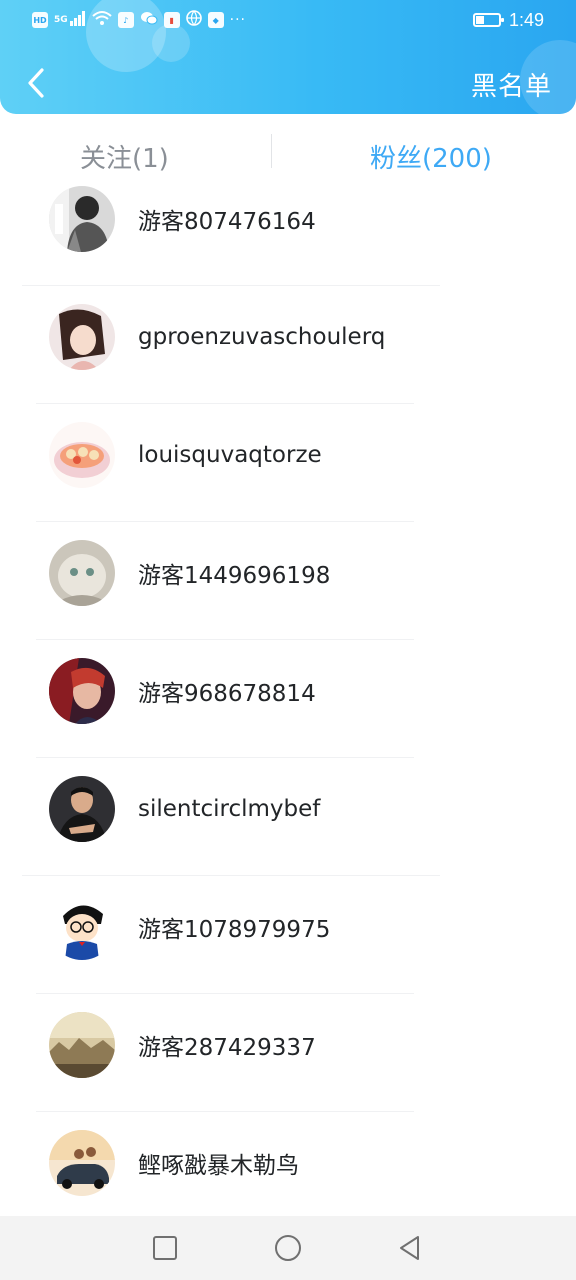 The width and height of the screenshot is (576, 1280). I want to click on reader-app-icon: ▮, so click(171, 20).